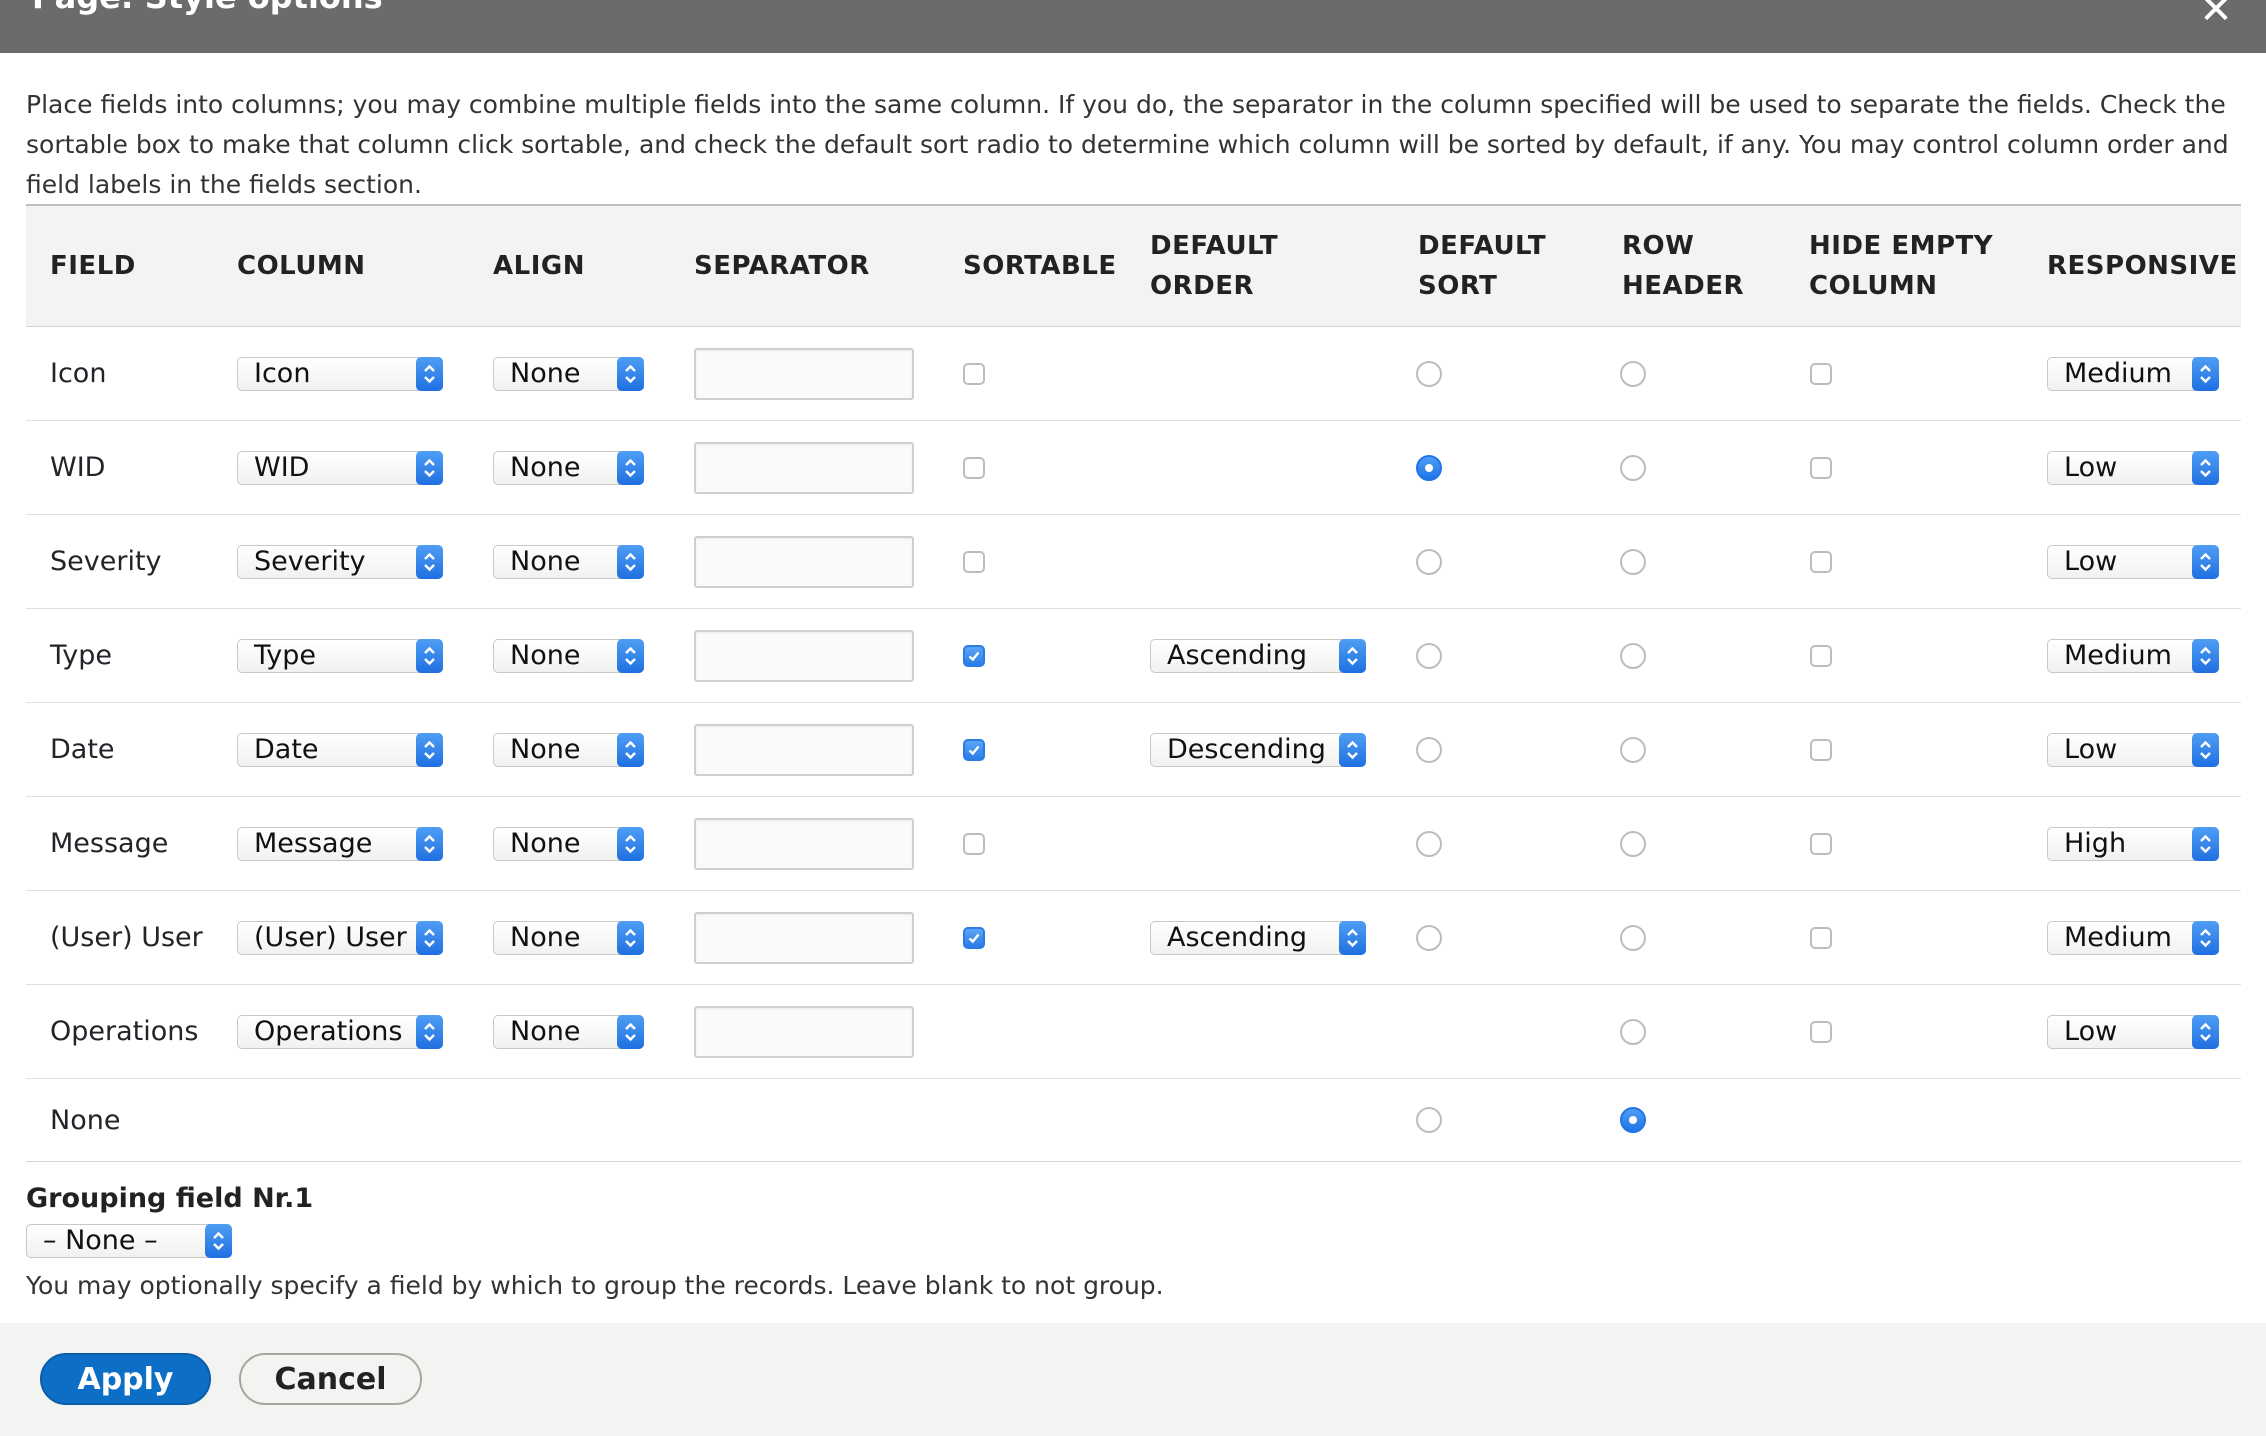 The image size is (2266, 1436). I want to click on default-order-select: Descending, so click(1258, 749).